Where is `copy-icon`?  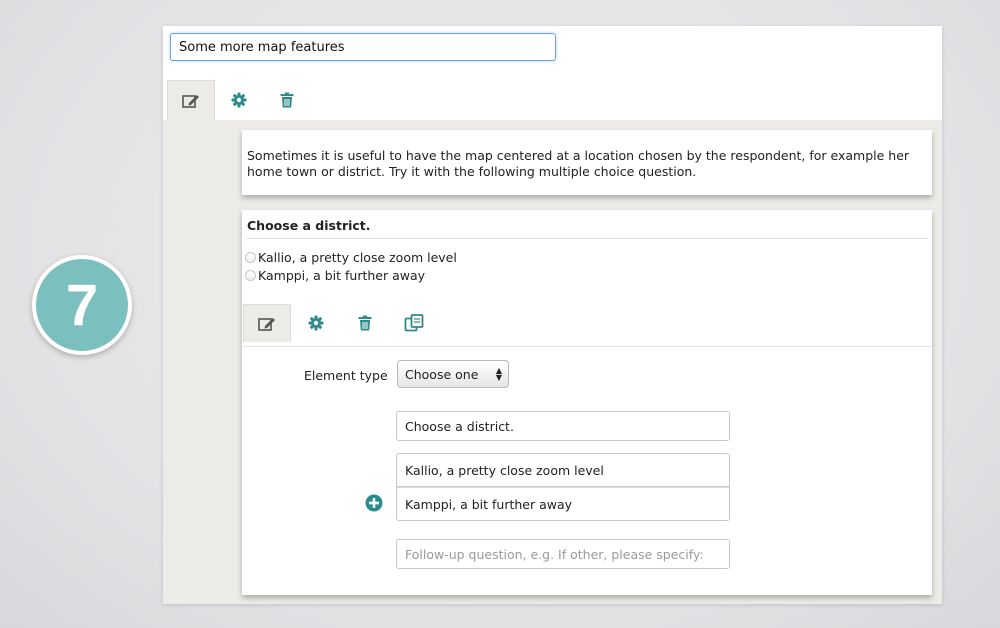
copy-icon is located at coordinates (414, 323).